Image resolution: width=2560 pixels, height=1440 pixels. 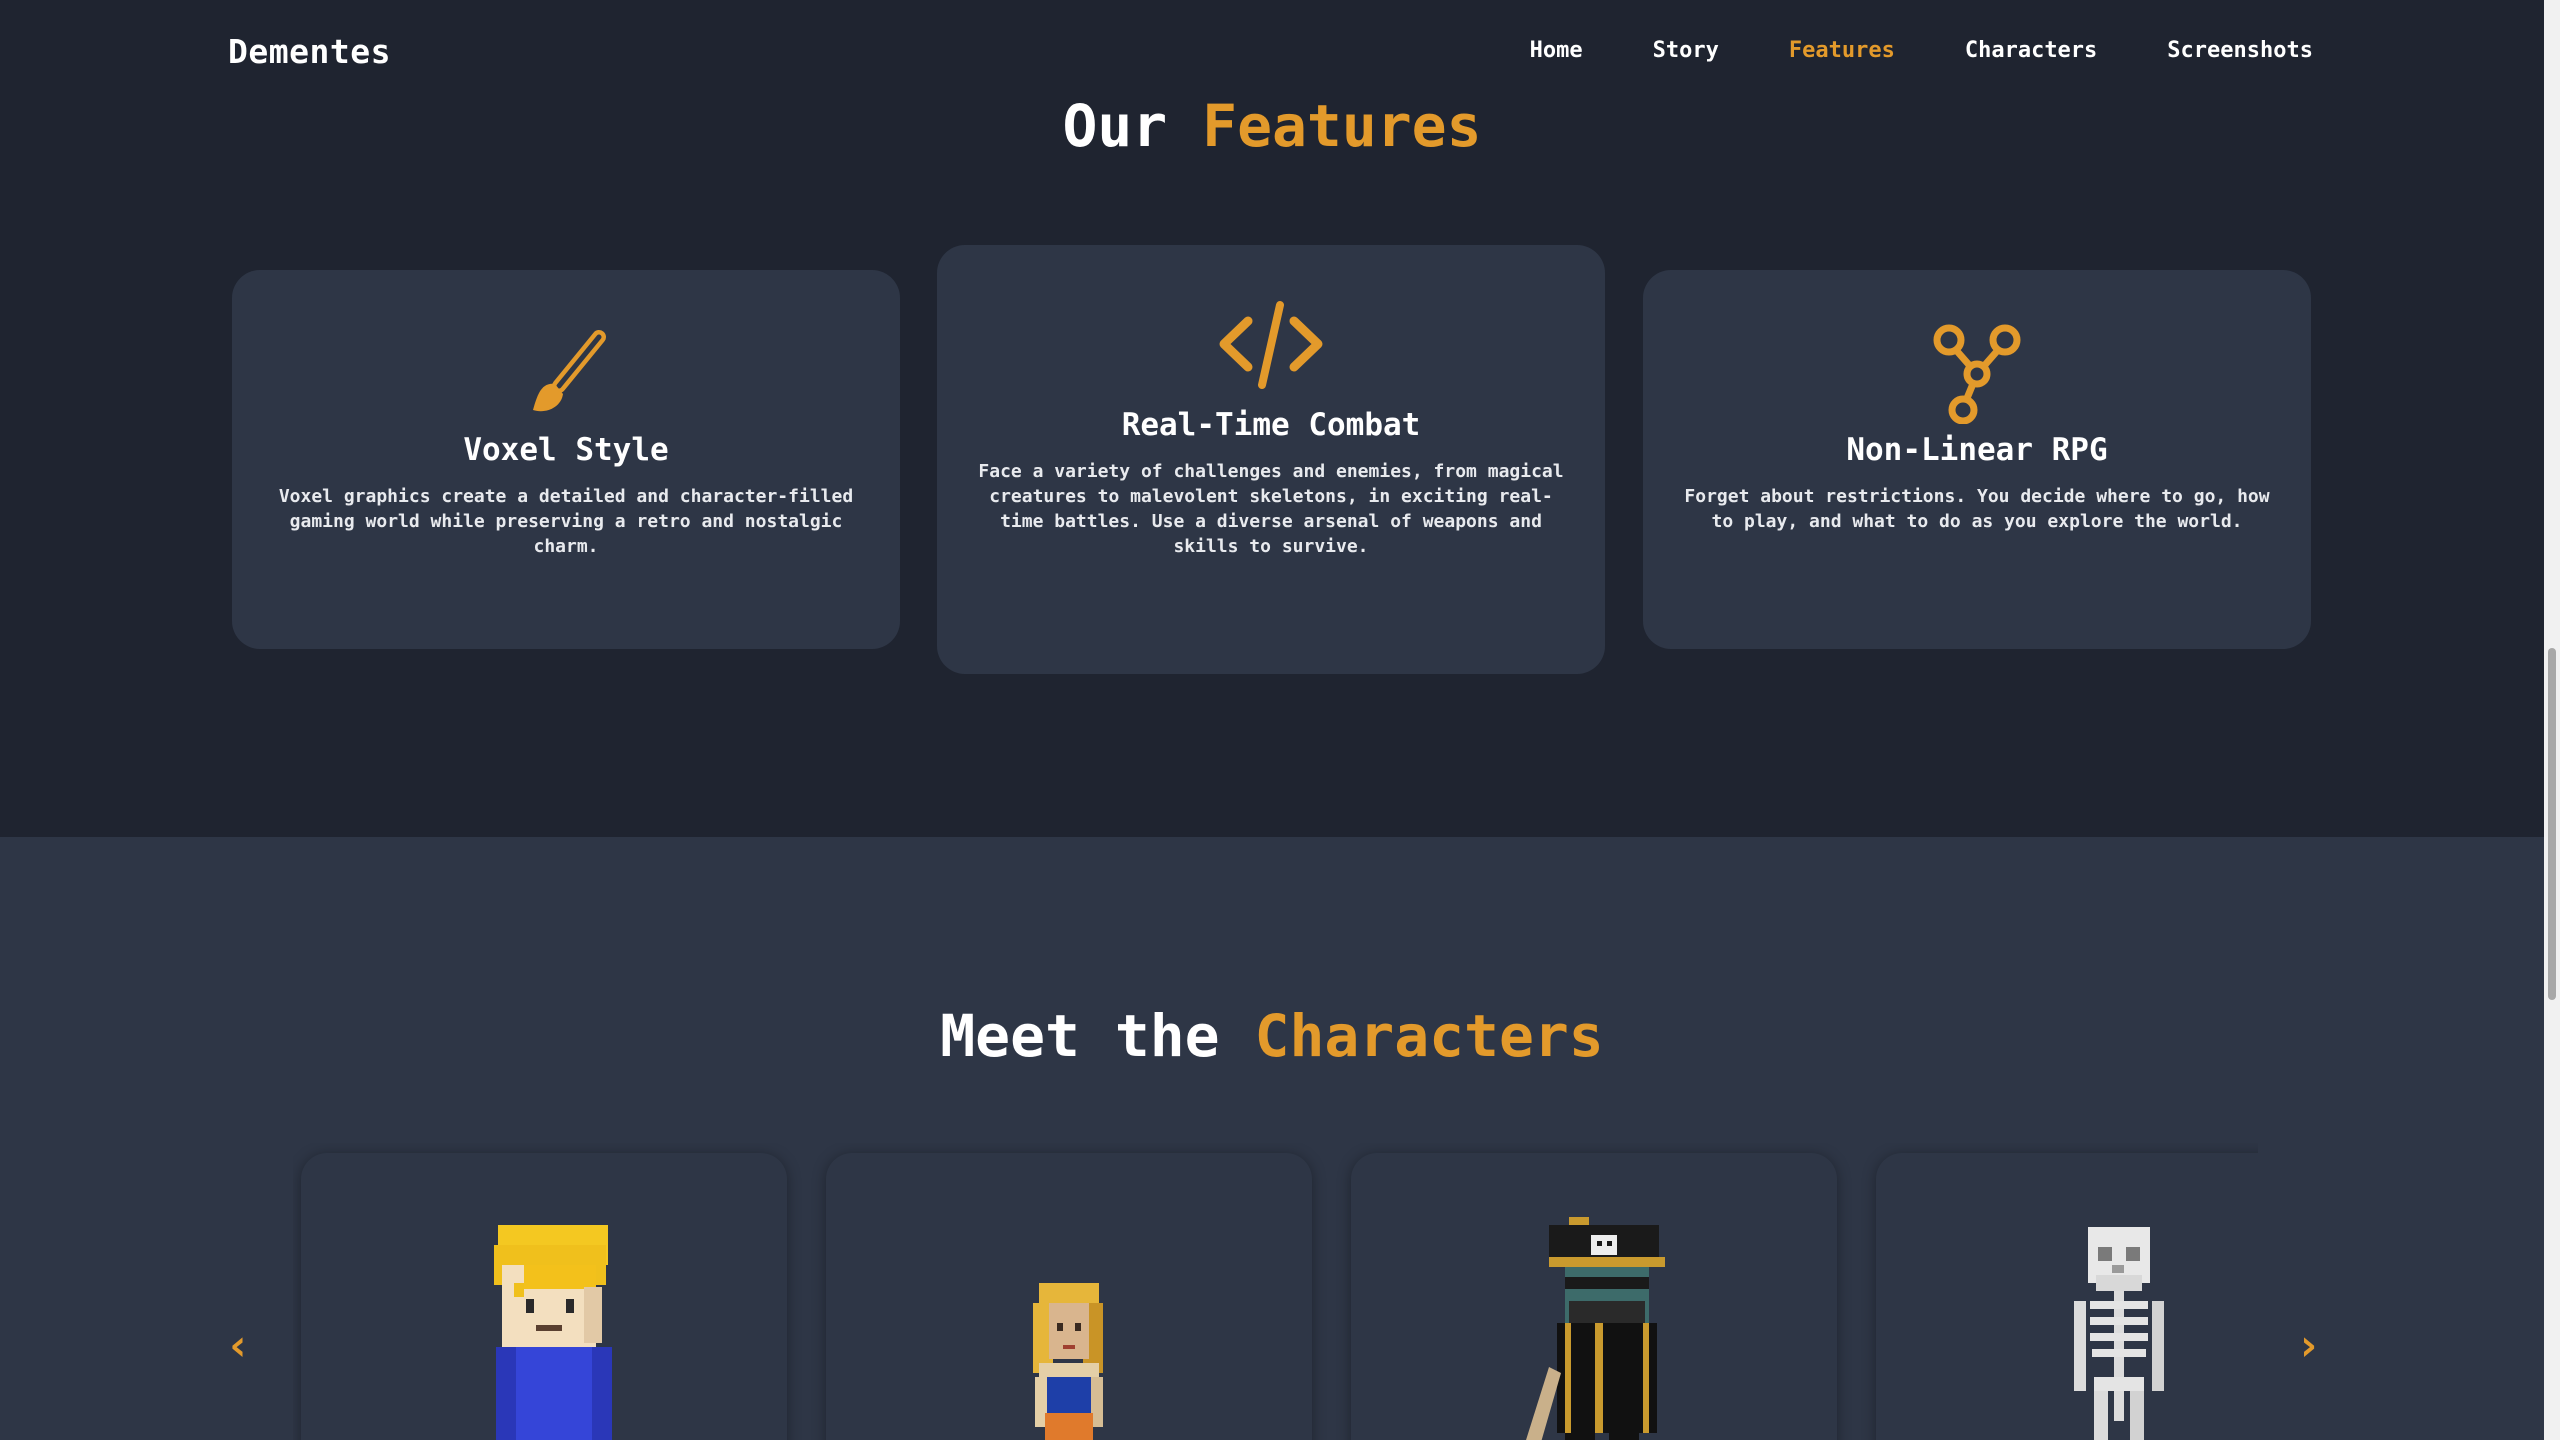 What do you see at coordinates (566, 450) in the screenshot?
I see `feature-title: Voxel Style` at bounding box center [566, 450].